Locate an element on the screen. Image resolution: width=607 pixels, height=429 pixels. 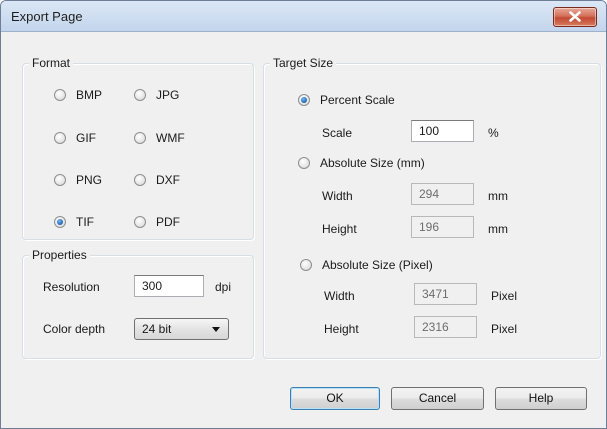
mm-height-label: Height is located at coordinates (339, 229).